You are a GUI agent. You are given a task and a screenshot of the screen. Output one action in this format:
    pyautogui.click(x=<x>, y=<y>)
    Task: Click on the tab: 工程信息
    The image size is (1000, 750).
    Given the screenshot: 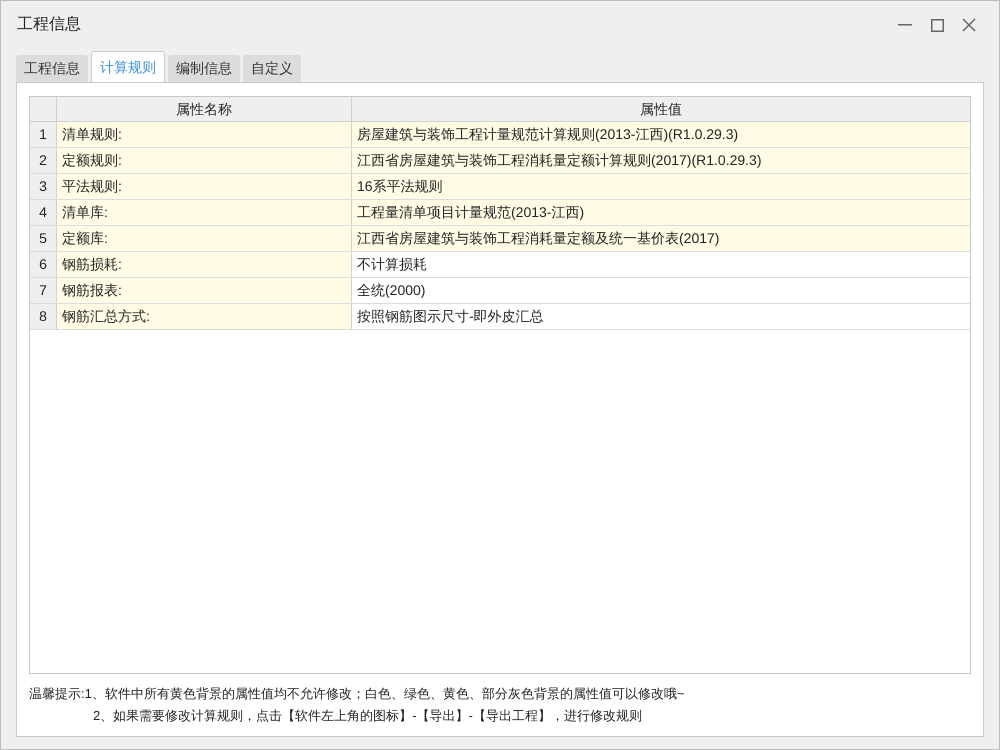 What is the action you would take?
    pyautogui.click(x=52, y=68)
    